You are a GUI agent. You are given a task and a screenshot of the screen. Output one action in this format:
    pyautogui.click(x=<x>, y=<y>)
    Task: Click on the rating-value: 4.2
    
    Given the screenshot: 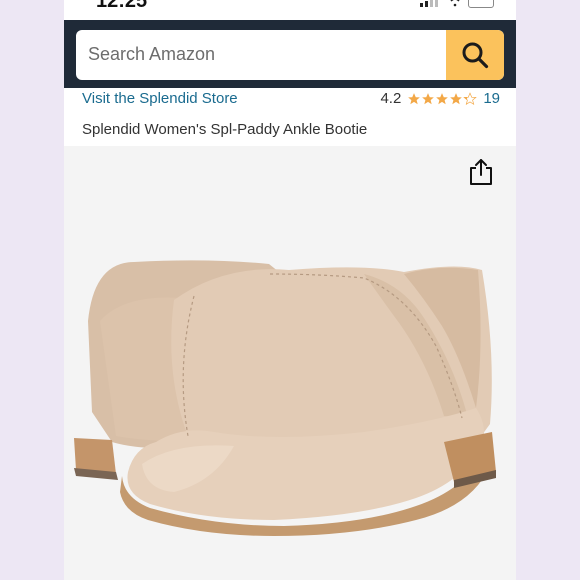 What is the action you would take?
    pyautogui.click(x=391, y=98)
    